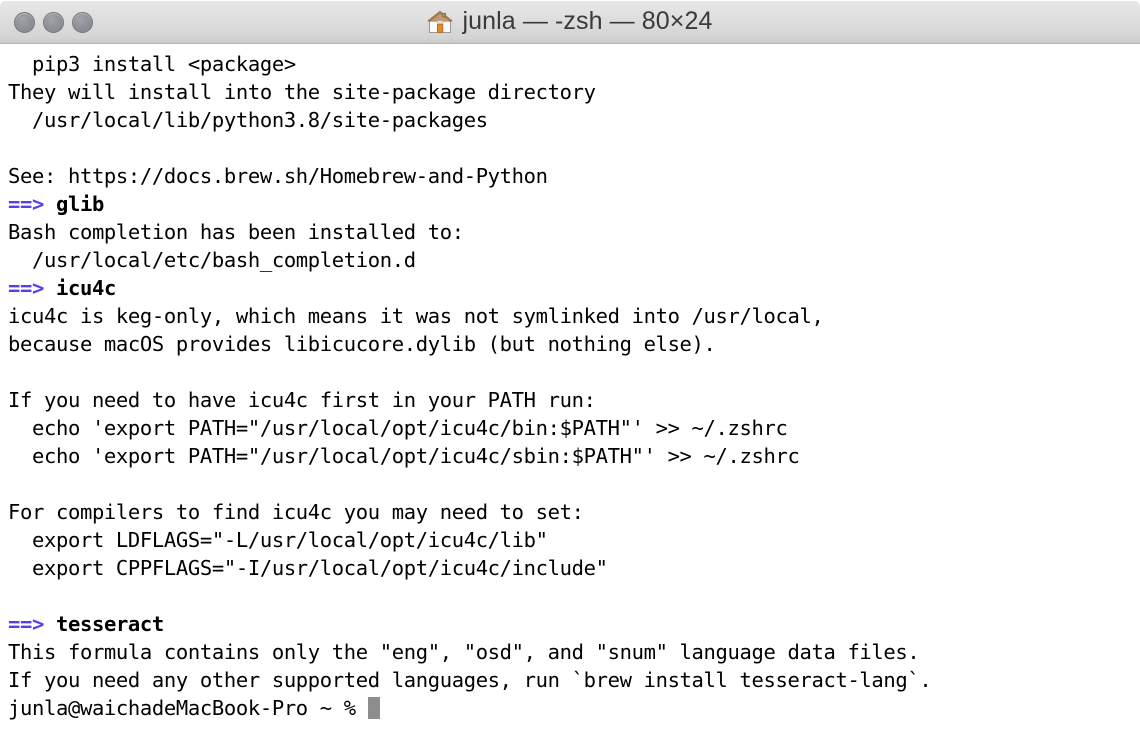 This screenshot has height=730, width=1140. I want to click on formula-name: tesseract, so click(109, 624).